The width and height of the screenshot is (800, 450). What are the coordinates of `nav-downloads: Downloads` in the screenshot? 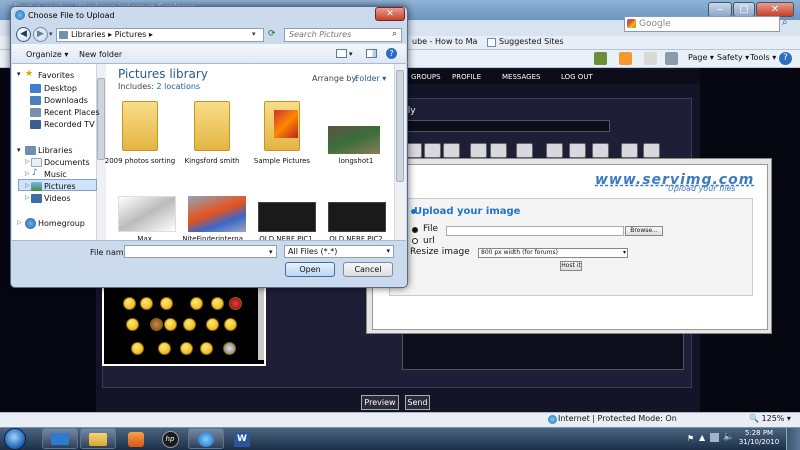 It's located at (66, 100).